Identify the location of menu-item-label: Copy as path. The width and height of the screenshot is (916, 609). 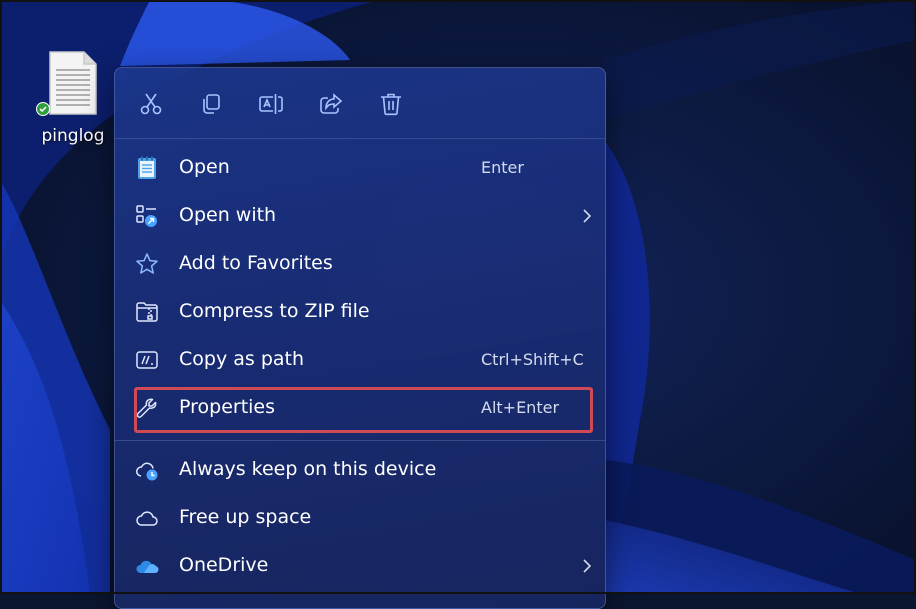
(242, 359).